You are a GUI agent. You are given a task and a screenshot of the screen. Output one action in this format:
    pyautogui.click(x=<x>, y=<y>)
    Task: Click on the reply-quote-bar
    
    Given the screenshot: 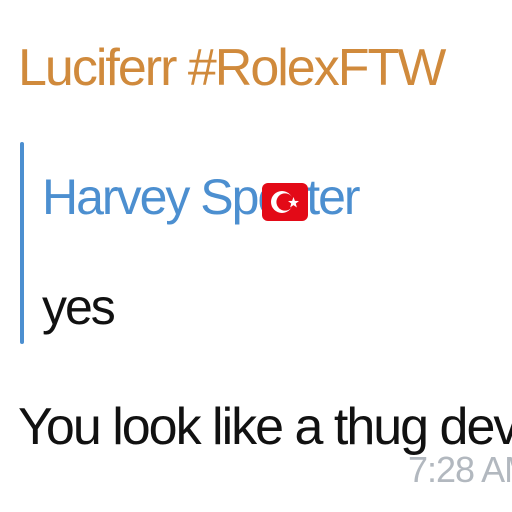 What is the action you would take?
    pyautogui.click(x=22, y=243)
    